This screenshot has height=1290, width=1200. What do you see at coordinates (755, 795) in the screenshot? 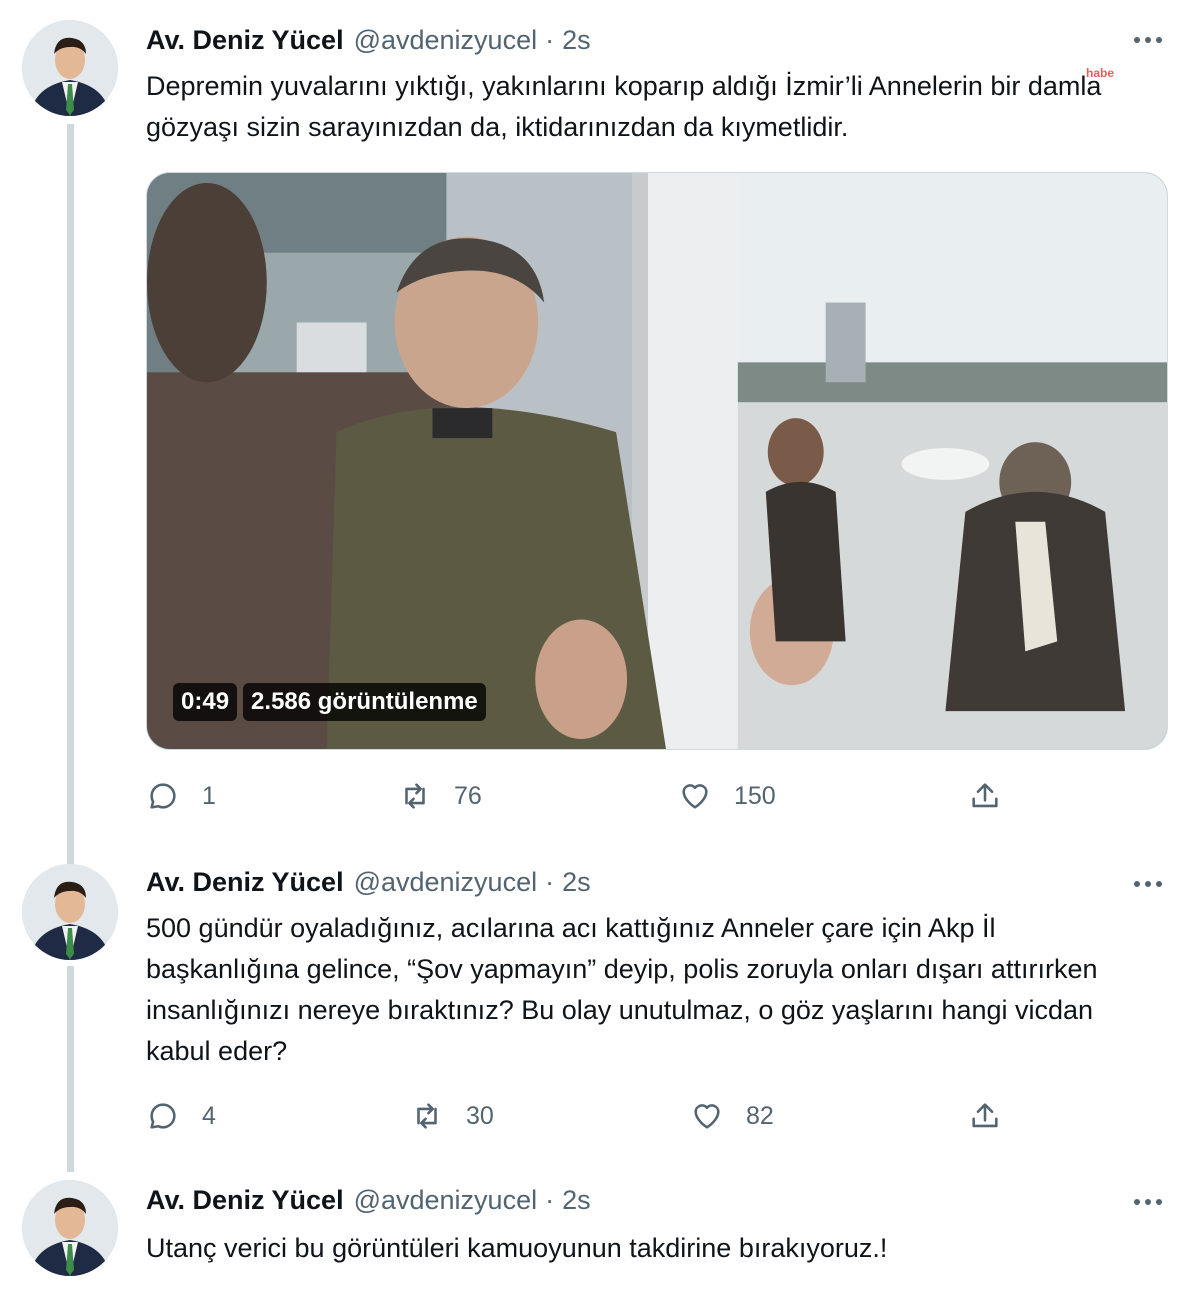
I see `like-count: 150` at bounding box center [755, 795].